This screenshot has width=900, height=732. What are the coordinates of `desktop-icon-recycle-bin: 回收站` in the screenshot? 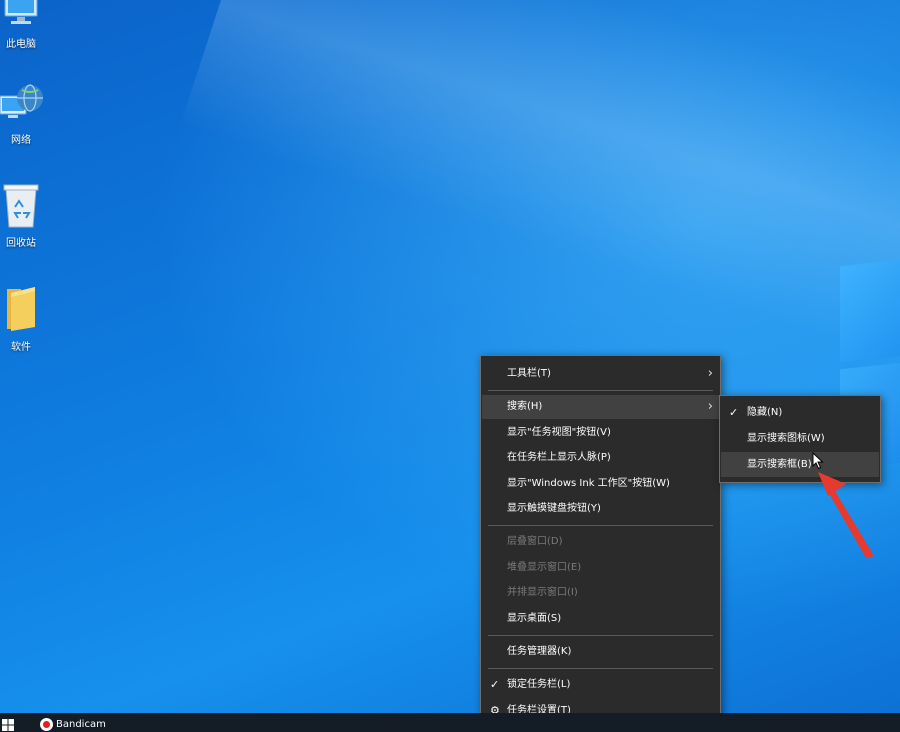 It's located at (21, 216).